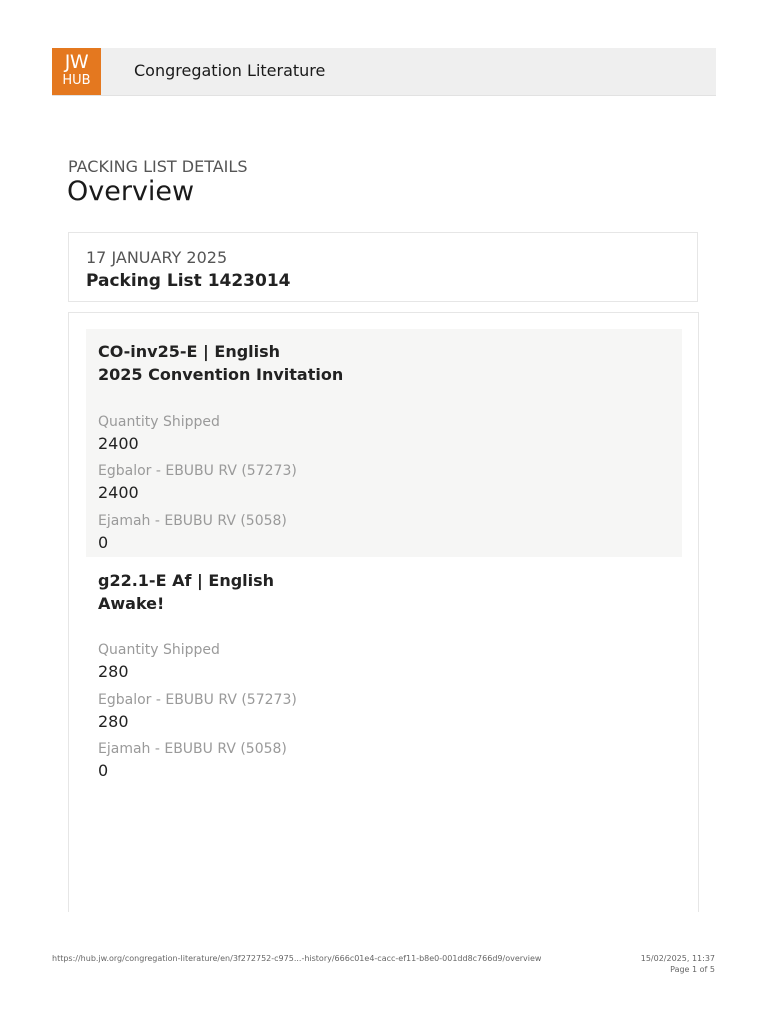  Describe the element at coordinates (76, 62) in the screenshot. I see `logo-text-top: JW` at that location.